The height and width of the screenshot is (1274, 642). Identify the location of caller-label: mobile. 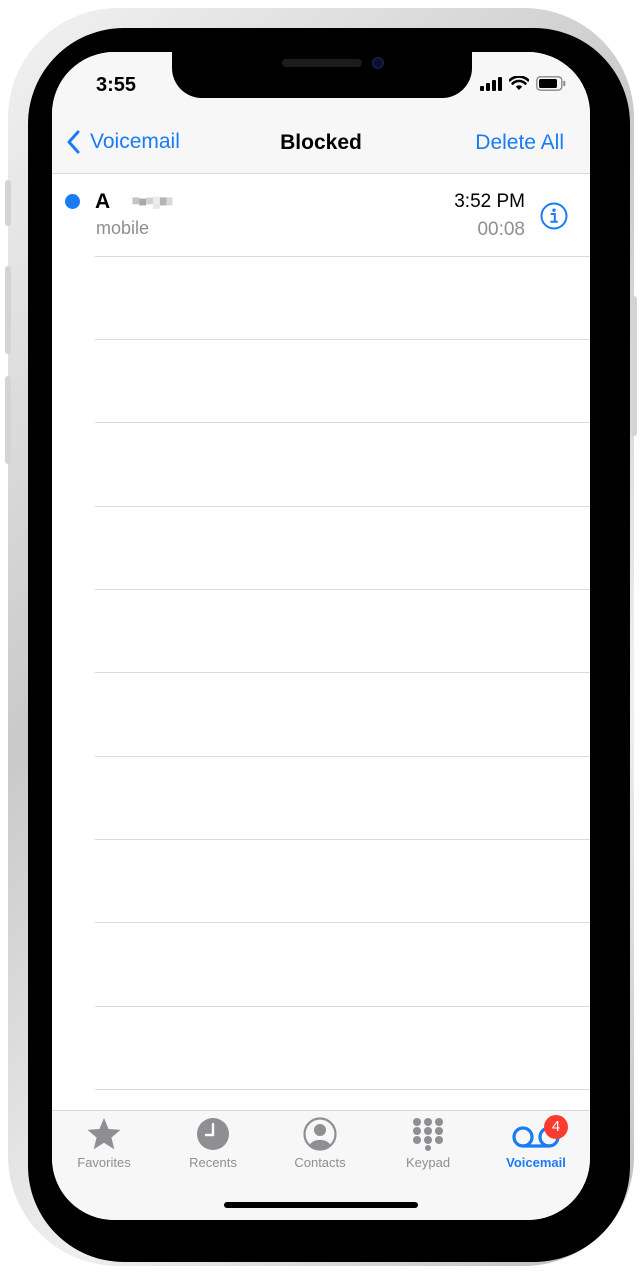
(123, 228).